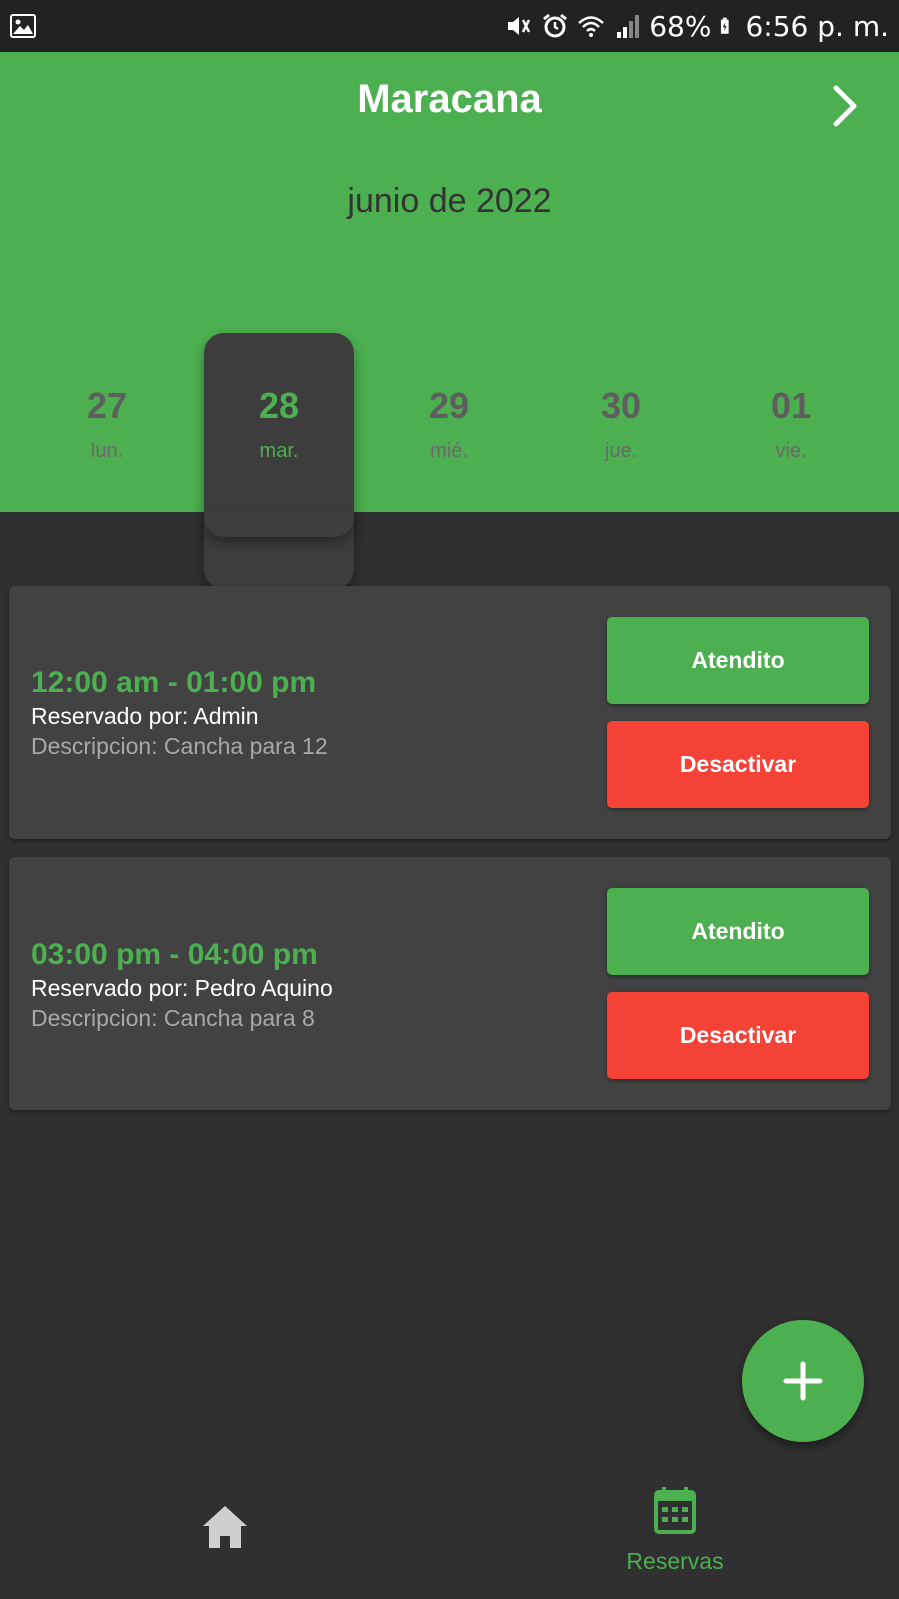 The image size is (899, 1599). I want to click on month-label: junio de 2022, so click(449, 201).